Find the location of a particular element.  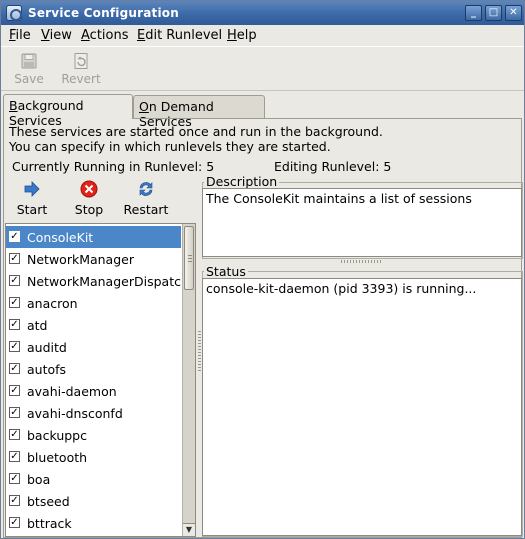

tab-bar: Background Services On Demand Services is located at coordinates (262, 111).